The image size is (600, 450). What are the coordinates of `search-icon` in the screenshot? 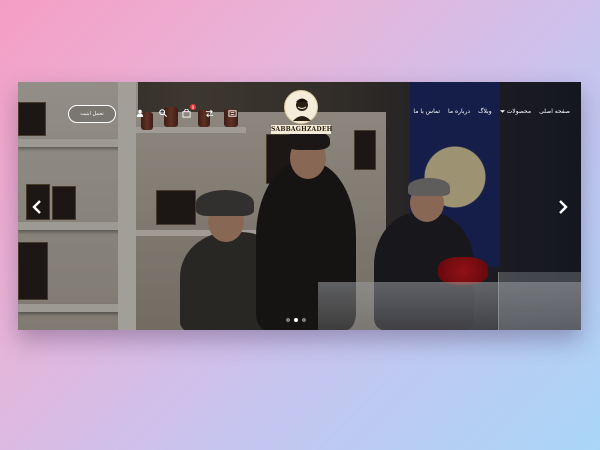 It's located at (163, 113).